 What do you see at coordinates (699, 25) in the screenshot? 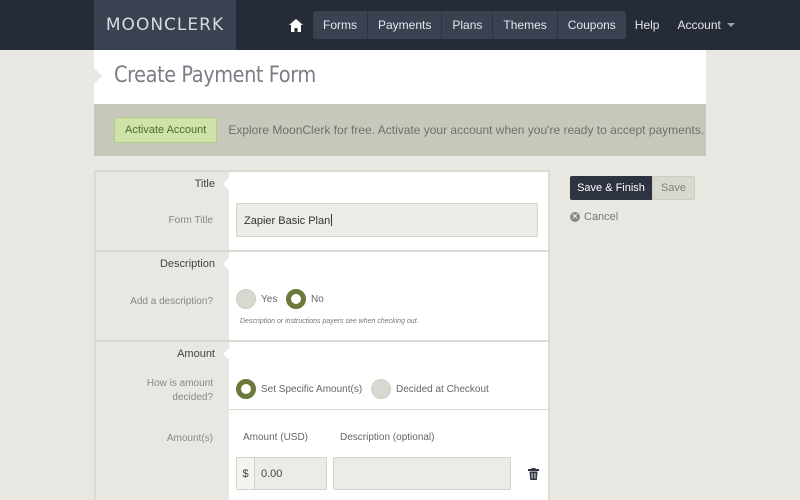
I see `nav-account-label: Account` at bounding box center [699, 25].